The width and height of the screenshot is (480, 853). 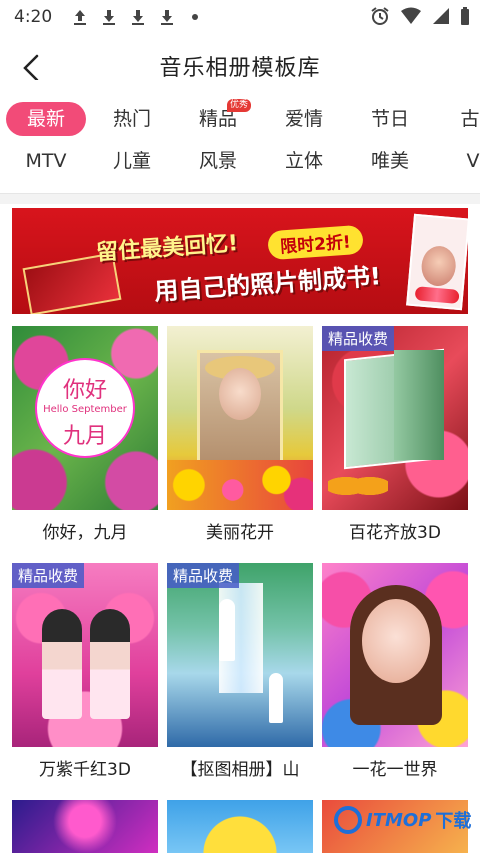 I want to click on template-title: 一花一世界, so click(x=395, y=770).